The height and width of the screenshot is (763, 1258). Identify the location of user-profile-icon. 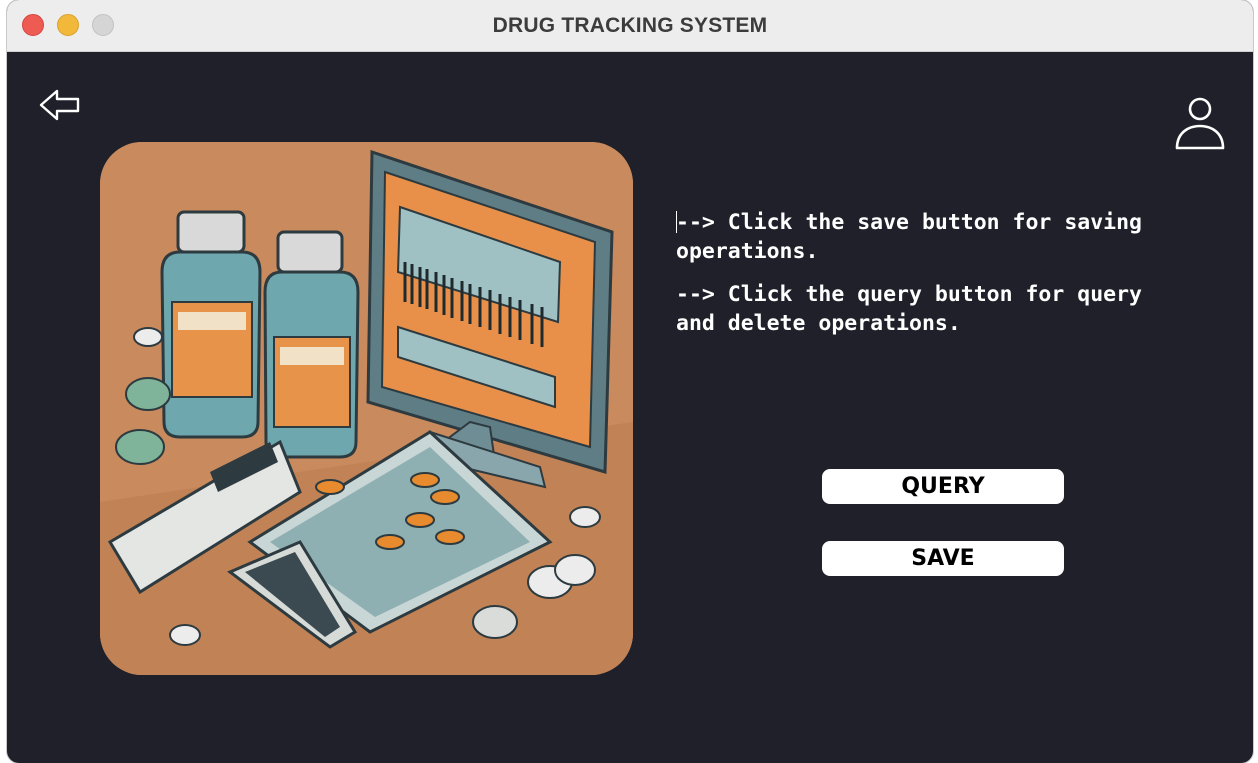
(1200, 123).